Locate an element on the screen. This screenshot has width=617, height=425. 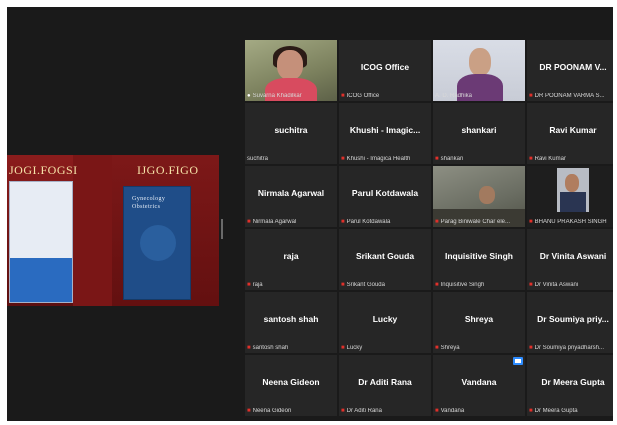
participant-tile: raja ■ raja is located at coordinates (291, 259).